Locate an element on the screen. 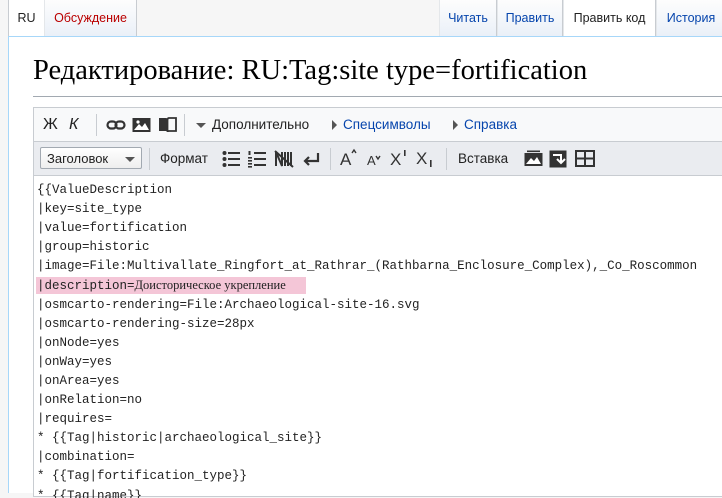 This screenshot has height=498, width=722. redirect-icon is located at coordinates (558, 159).